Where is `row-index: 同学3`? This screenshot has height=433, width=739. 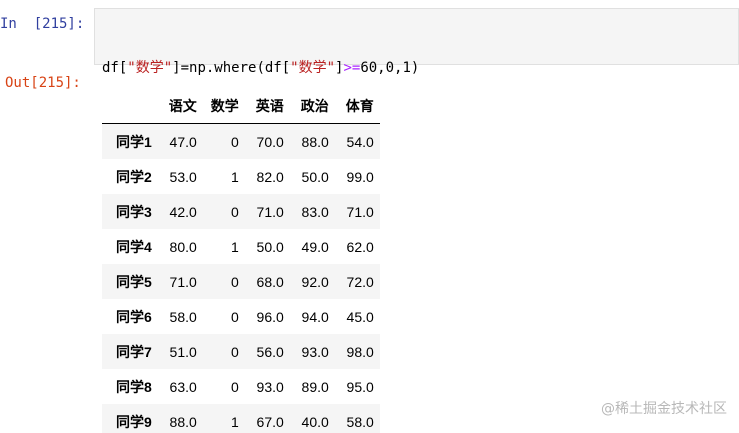
row-index: 同学3 is located at coordinates (134, 211).